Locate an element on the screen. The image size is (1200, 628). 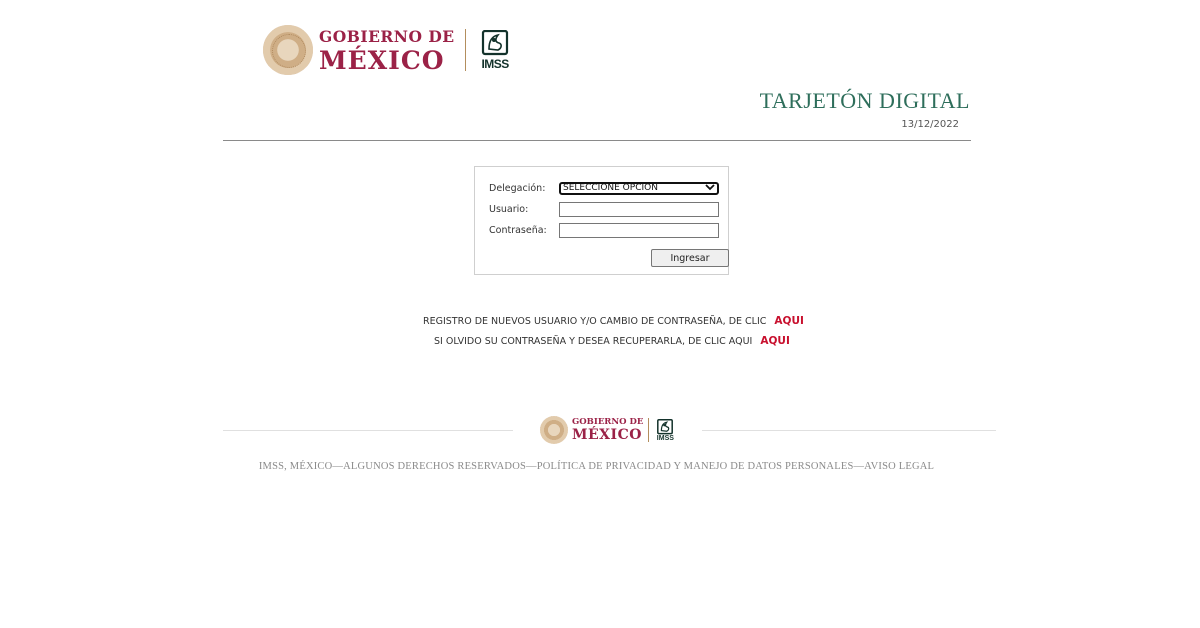
imss-logo: IMSS is located at coordinates (495, 50).